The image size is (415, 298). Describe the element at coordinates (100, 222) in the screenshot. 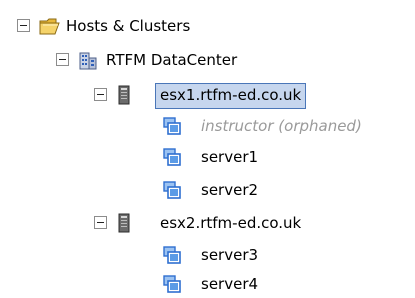

I see `collapse-toggle-host-esx2` at that location.